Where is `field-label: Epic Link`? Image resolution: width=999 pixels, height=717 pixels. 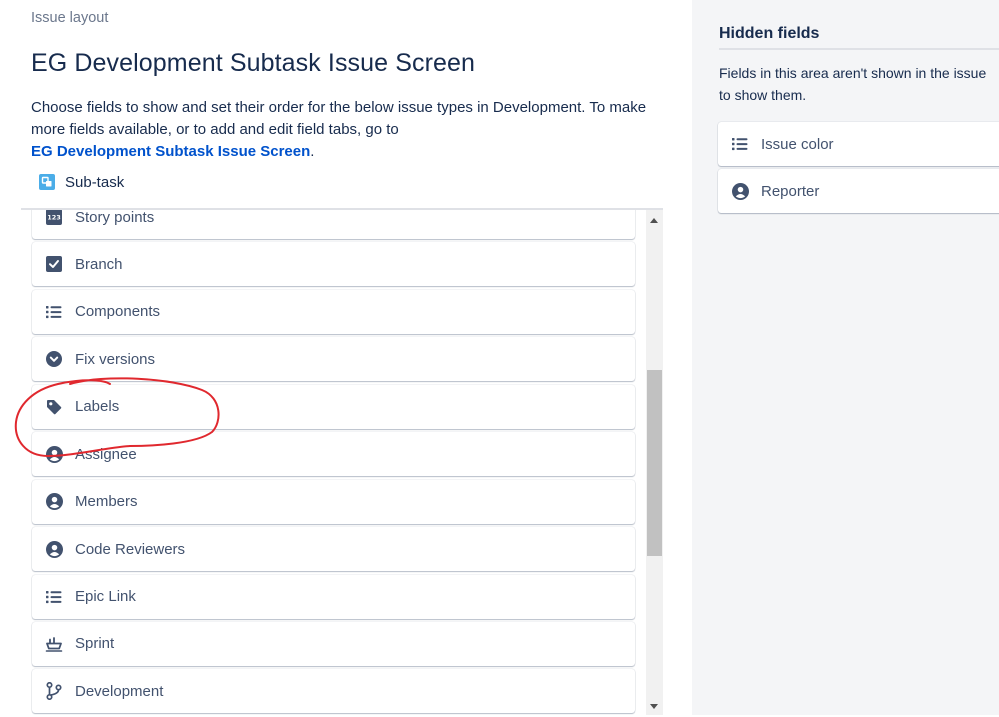
field-label: Epic Link is located at coordinates (105, 596).